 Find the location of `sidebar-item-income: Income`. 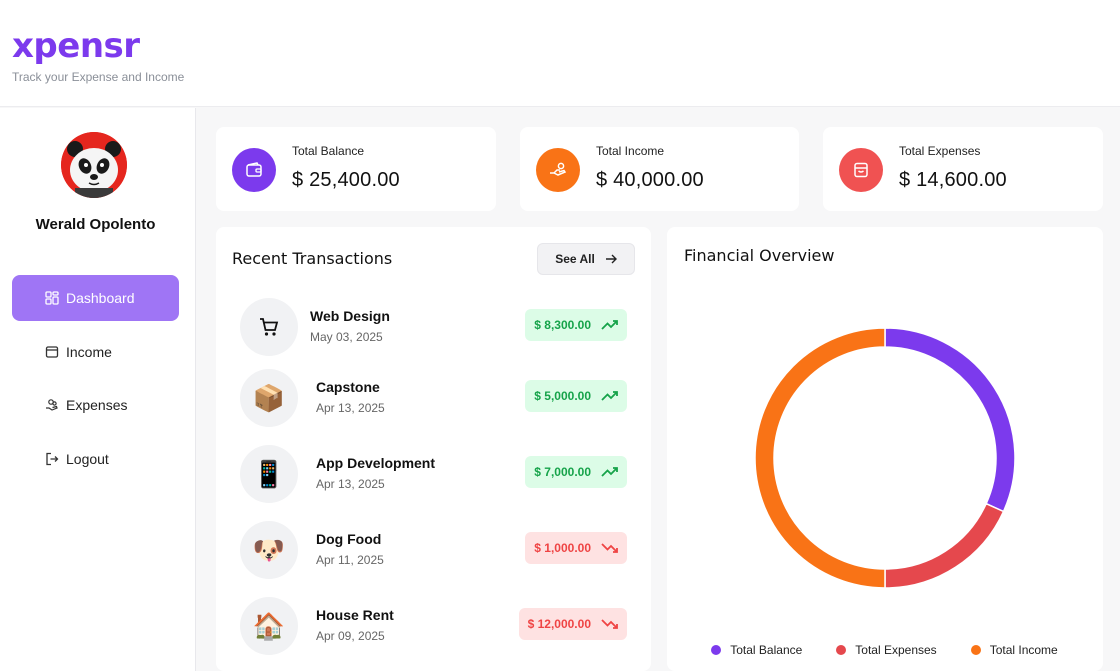

sidebar-item-income: Income is located at coordinates (95, 352).